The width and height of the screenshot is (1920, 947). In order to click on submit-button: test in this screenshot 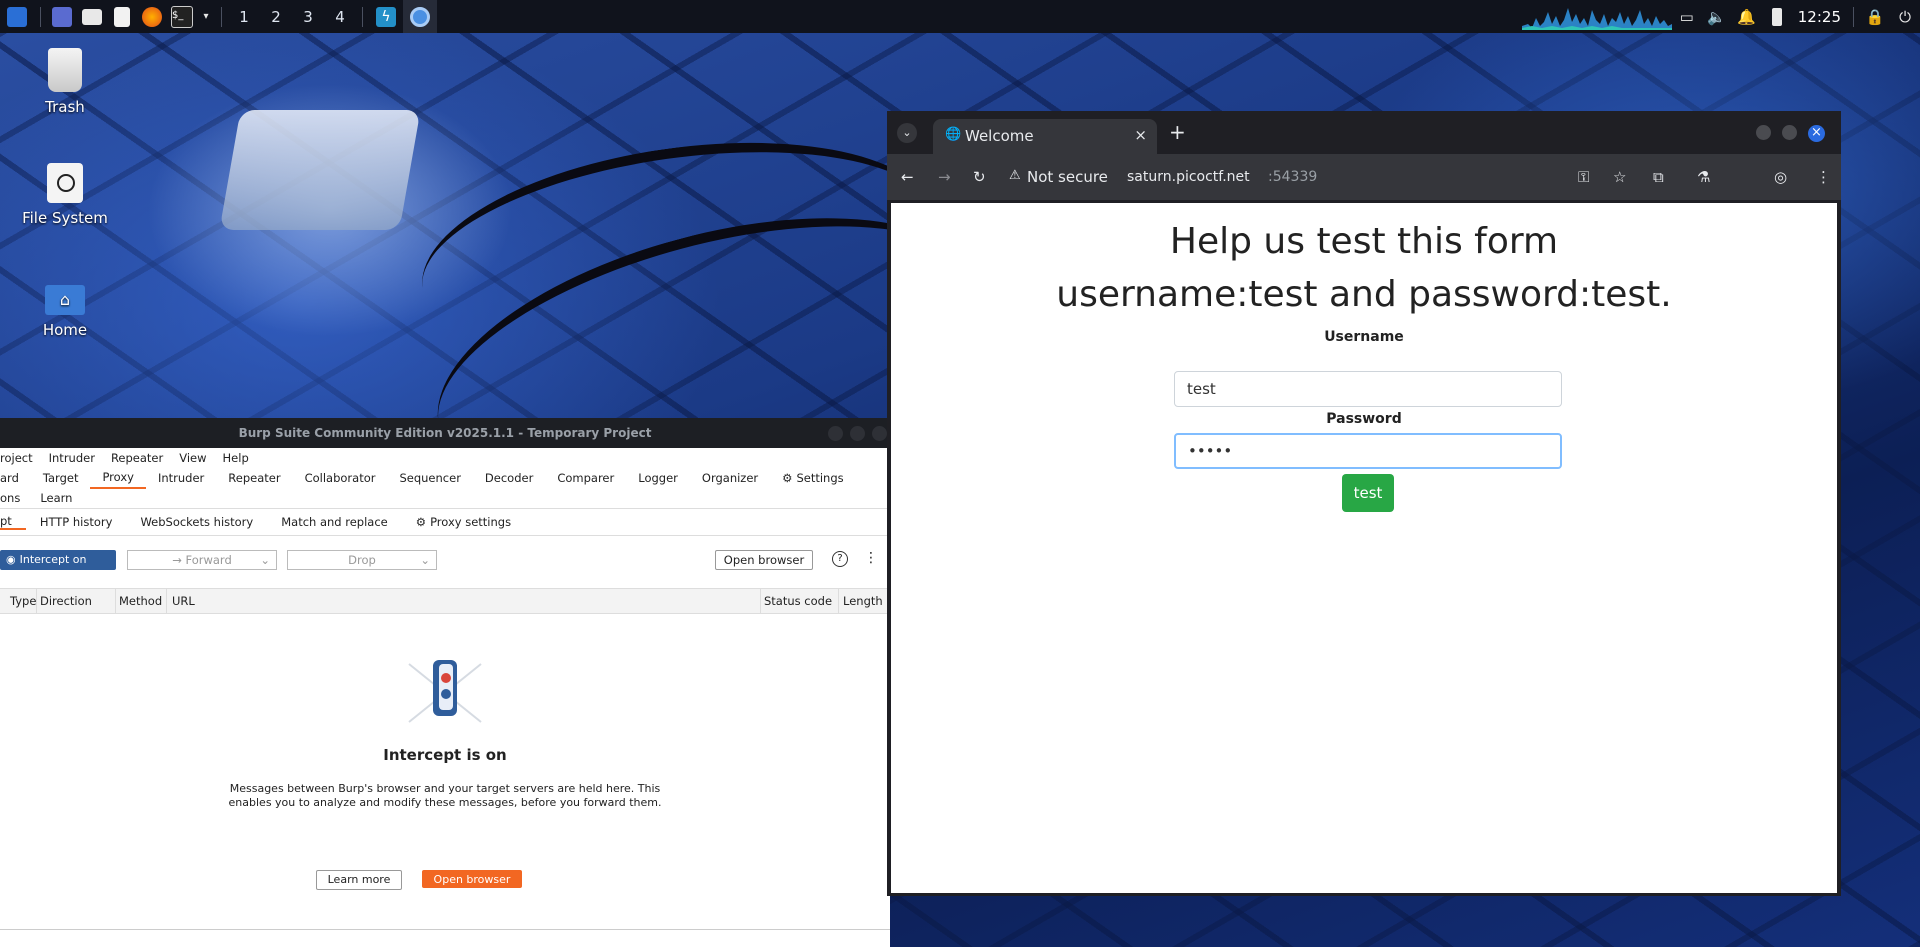, I will do `click(1368, 493)`.